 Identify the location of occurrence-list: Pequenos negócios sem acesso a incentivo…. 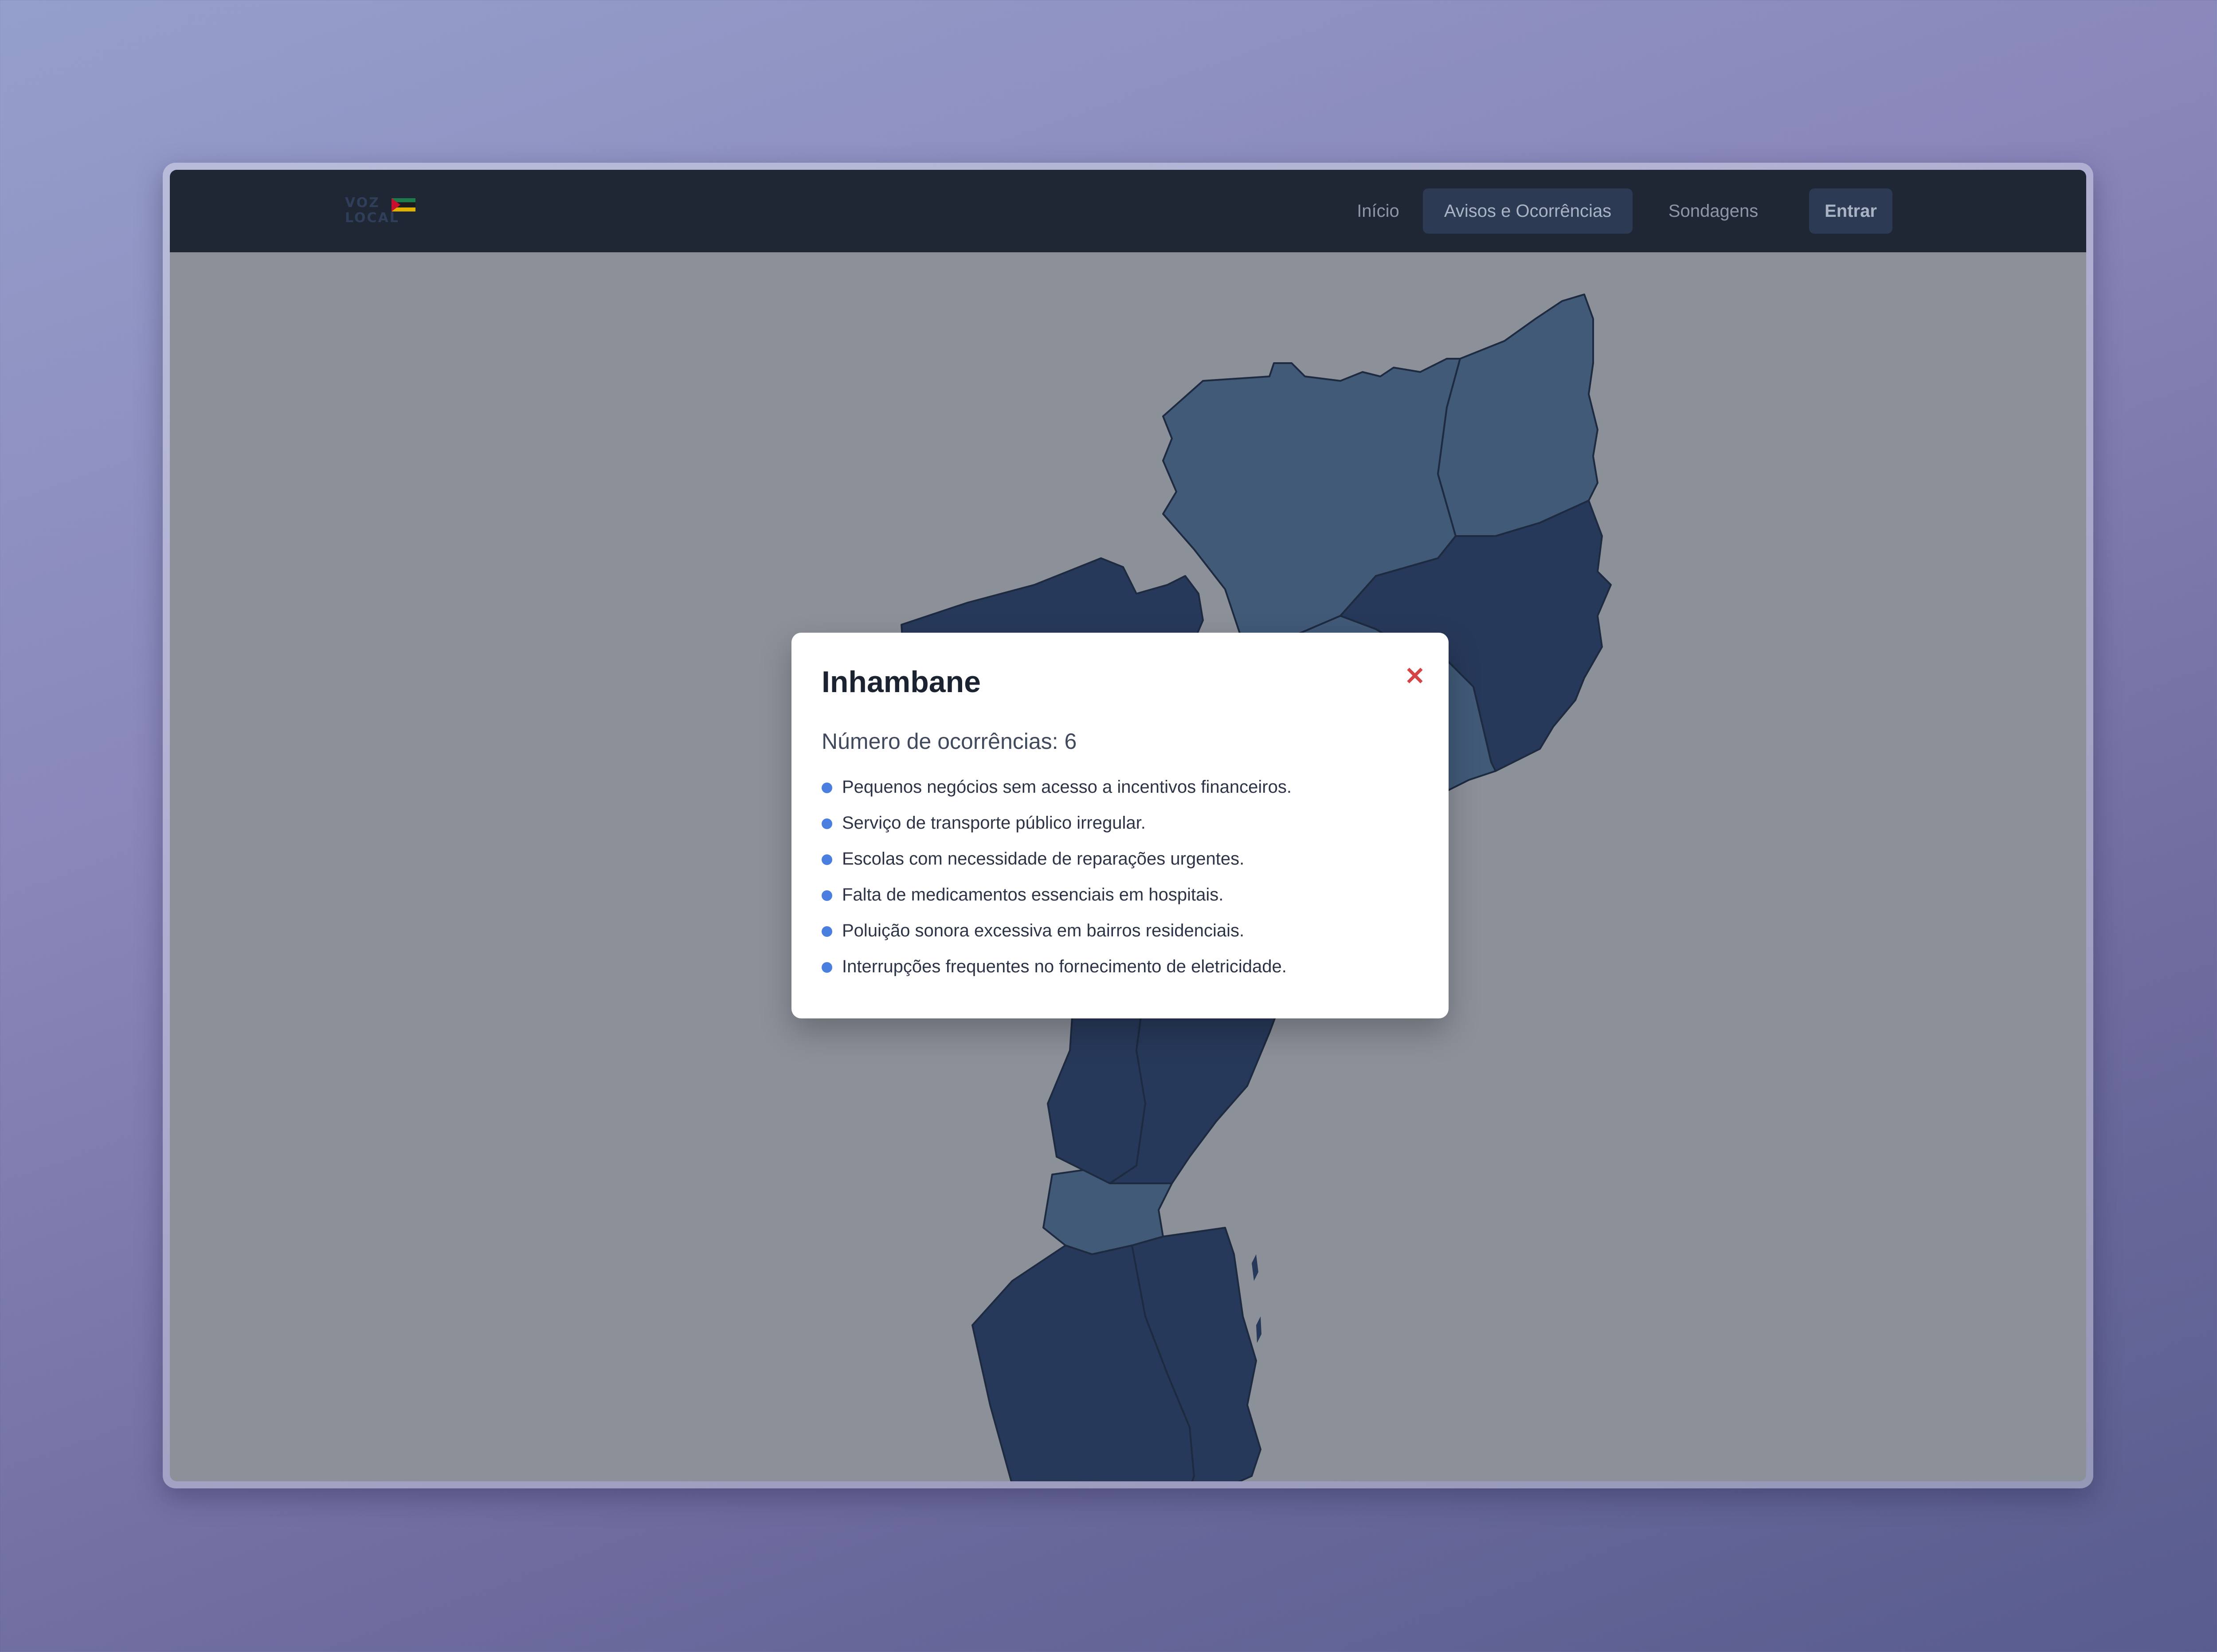
(1057, 881).